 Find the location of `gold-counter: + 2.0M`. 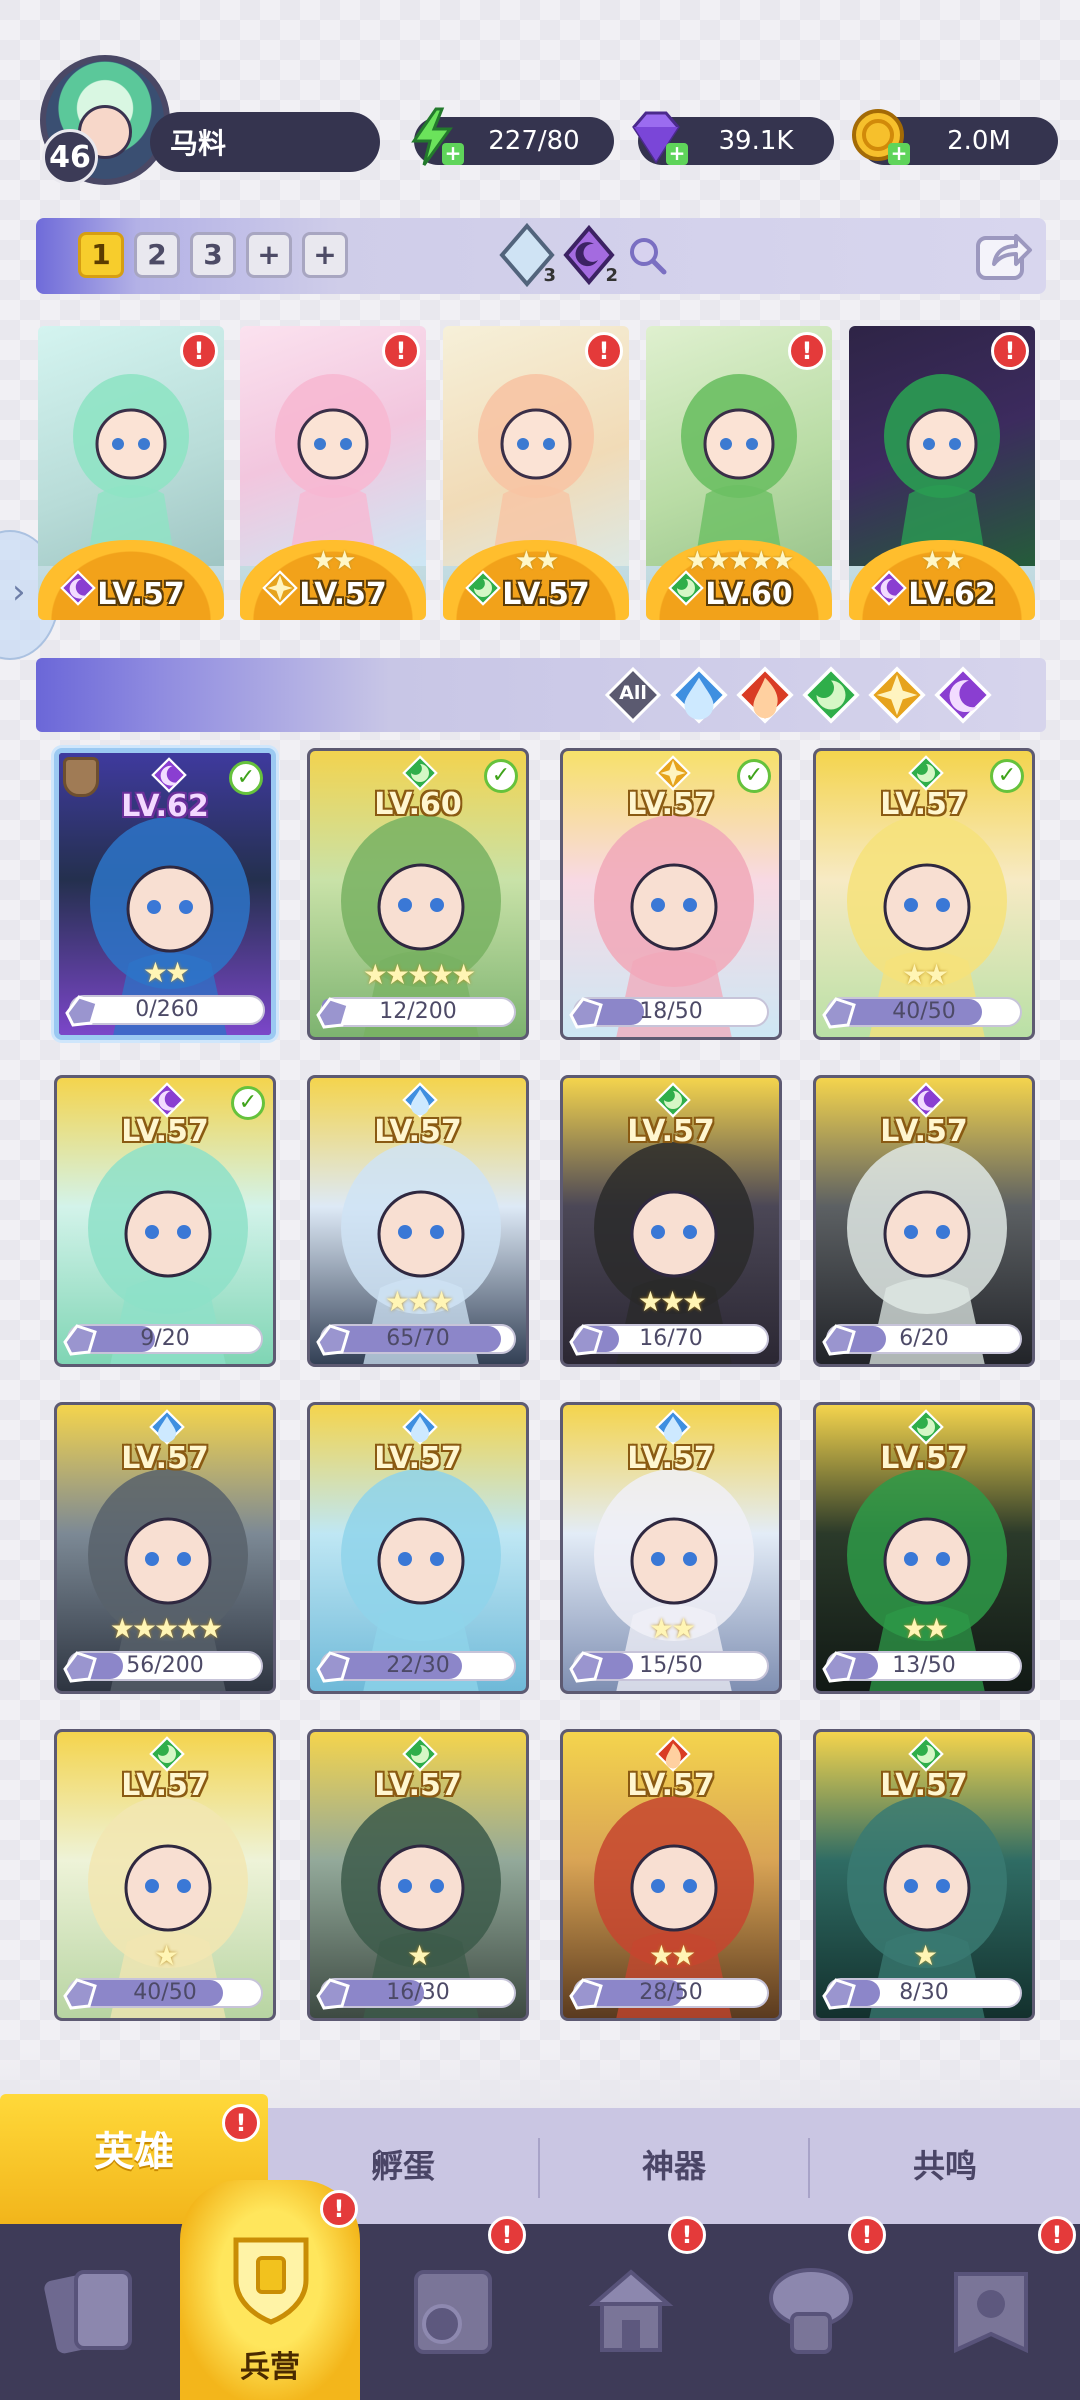

gold-counter: + 2.0M is located at coordinates (955, 137).